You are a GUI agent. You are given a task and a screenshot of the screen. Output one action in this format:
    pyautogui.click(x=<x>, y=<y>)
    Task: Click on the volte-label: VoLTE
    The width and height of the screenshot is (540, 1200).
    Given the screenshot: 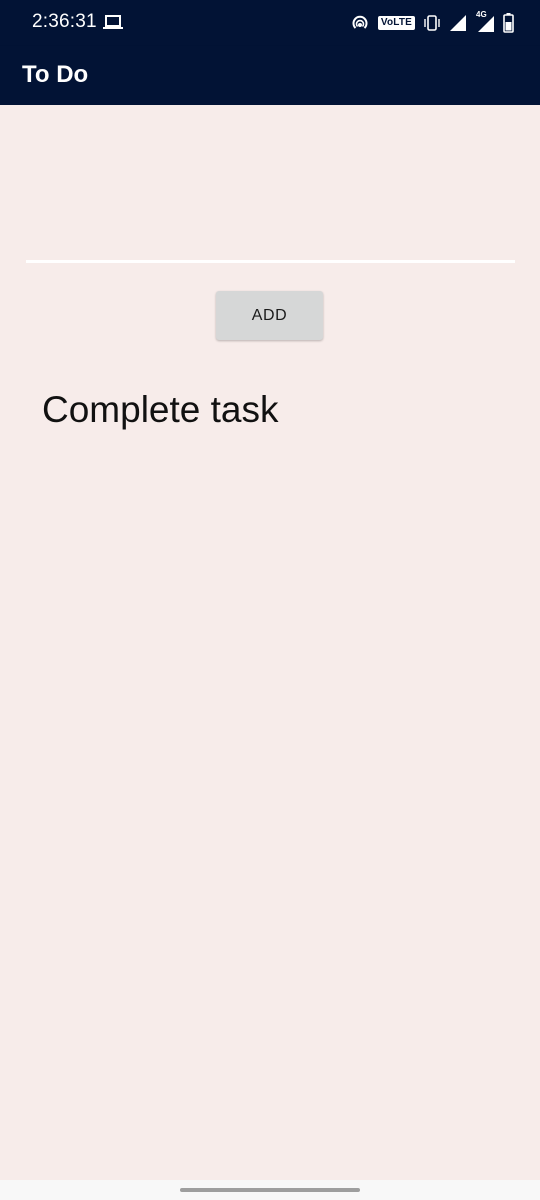 What is the action you would take?
    pyautogui.click(x=396, y=23)
    